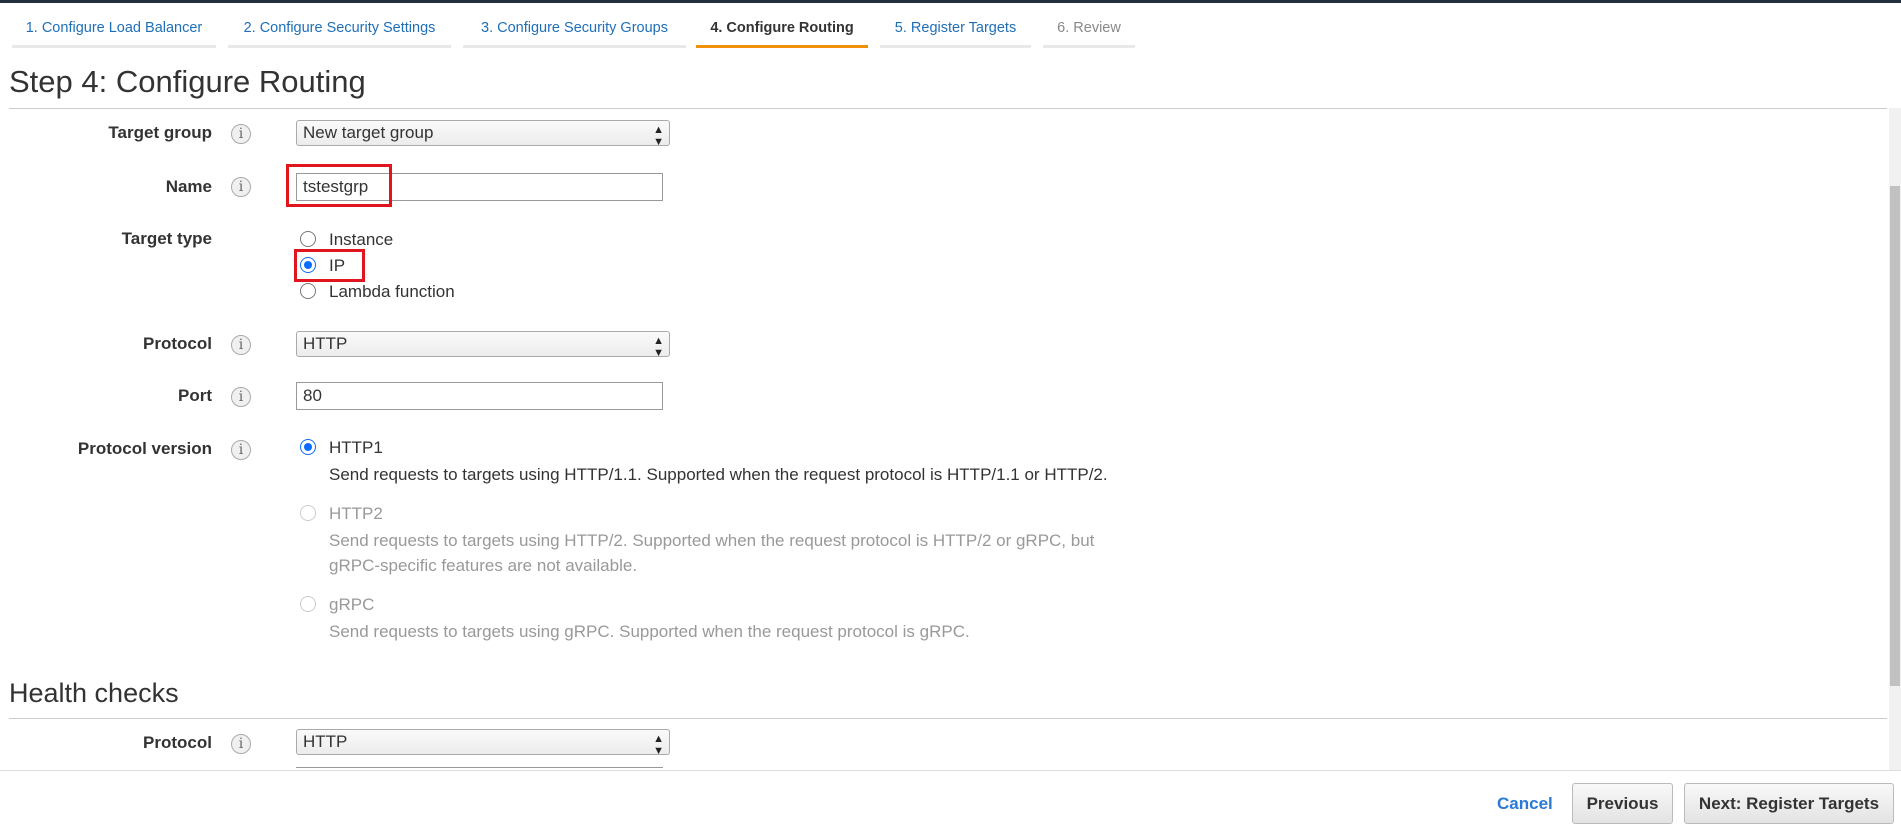 The image size is (1901, 831). I want to click on page-title: Step 4: Configure Routing, so click(187, 81).